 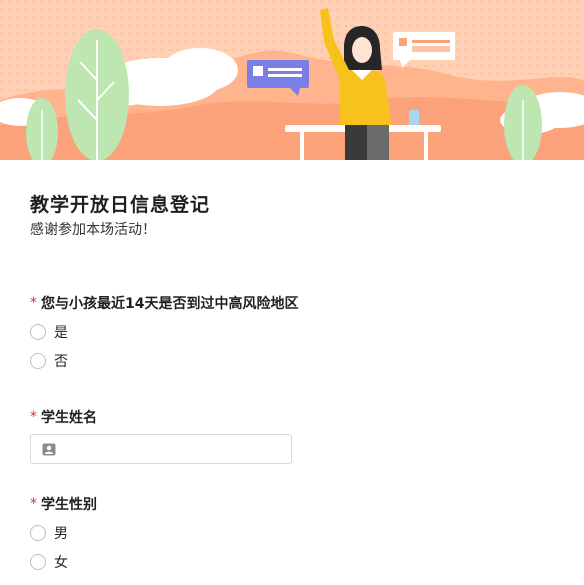 I want to click on form-subtitle: 感谢参加本场活动！, so click(x=93, y=230).